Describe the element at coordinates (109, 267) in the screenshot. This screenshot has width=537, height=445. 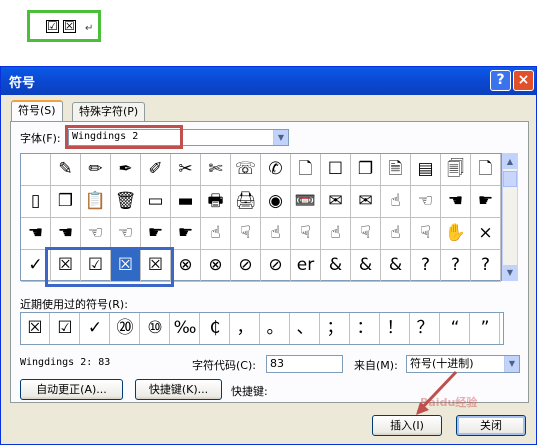
I see `selection-highlight-annotation` at that location.